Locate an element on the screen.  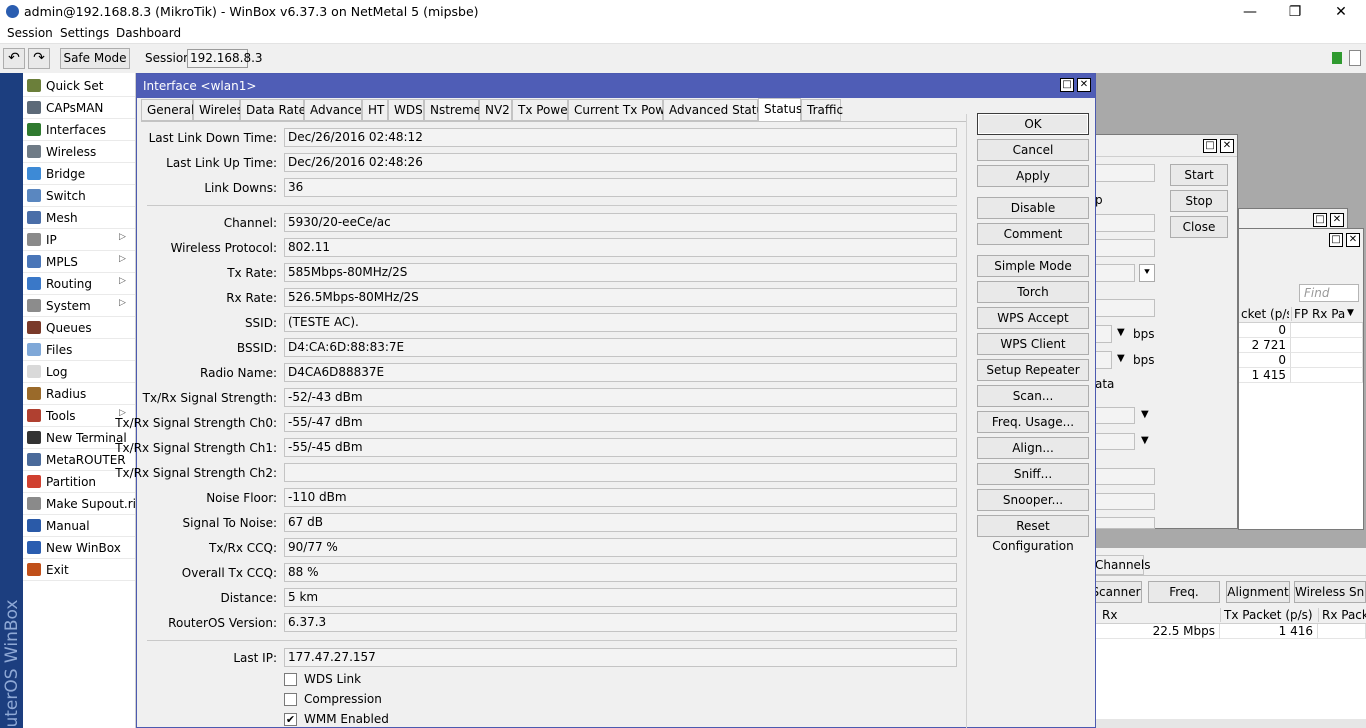
field-value: (TESTE AC). is located at coordinates (620, 322).